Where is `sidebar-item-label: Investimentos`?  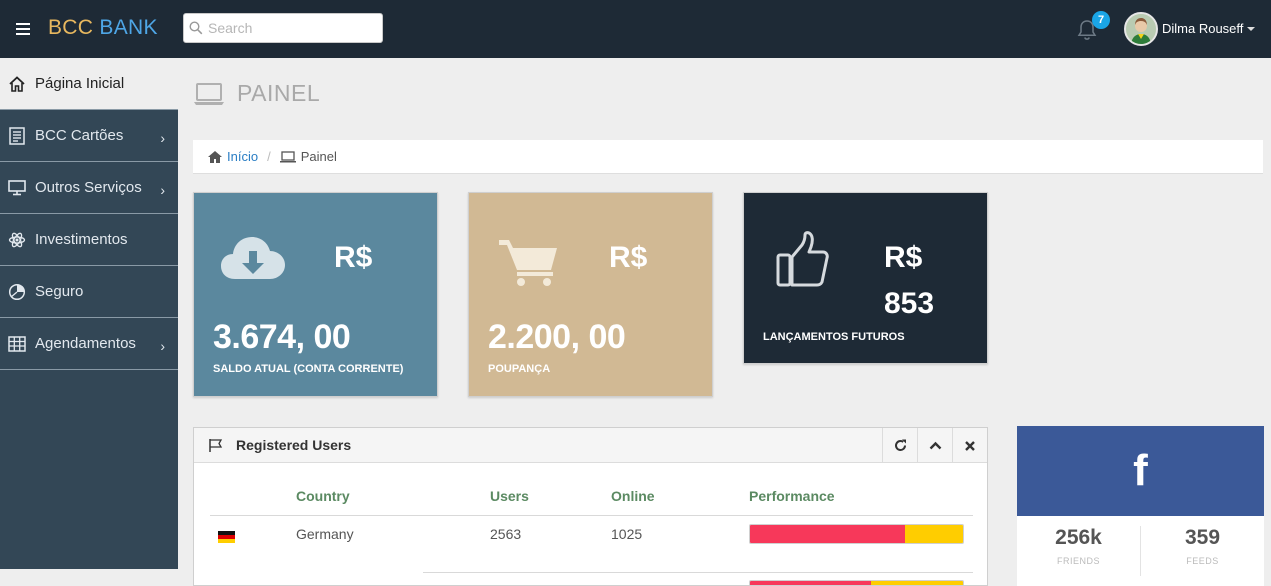 sidebar-item-label: Investimentos is located at coordinates (81, 239).